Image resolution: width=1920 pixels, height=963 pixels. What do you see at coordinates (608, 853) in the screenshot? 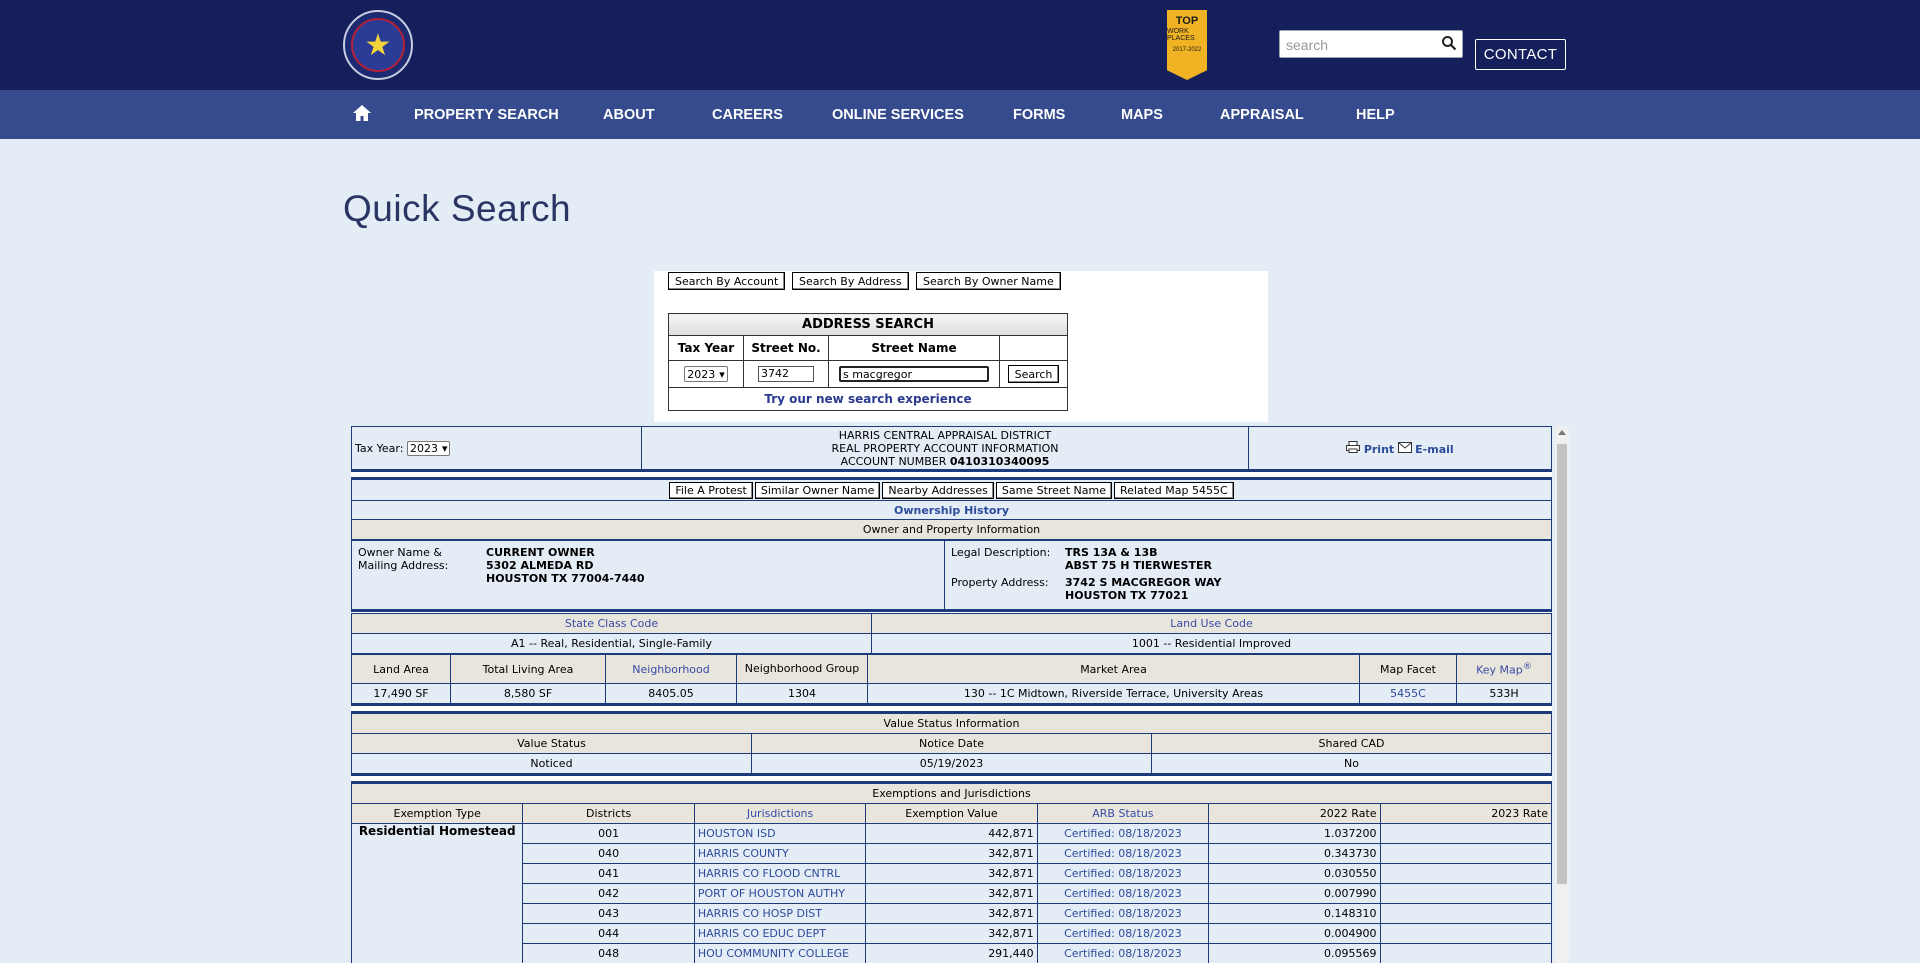
I see `district-cell: 040` at bounding box center [608, 853].